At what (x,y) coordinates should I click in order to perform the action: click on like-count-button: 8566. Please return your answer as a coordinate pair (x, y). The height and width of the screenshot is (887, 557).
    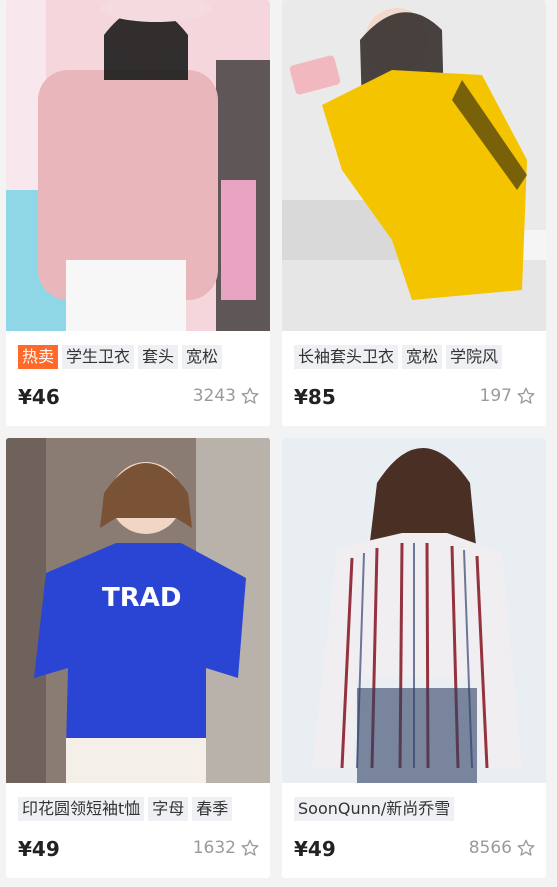
    Looking at the image, I should click on (502, 848).